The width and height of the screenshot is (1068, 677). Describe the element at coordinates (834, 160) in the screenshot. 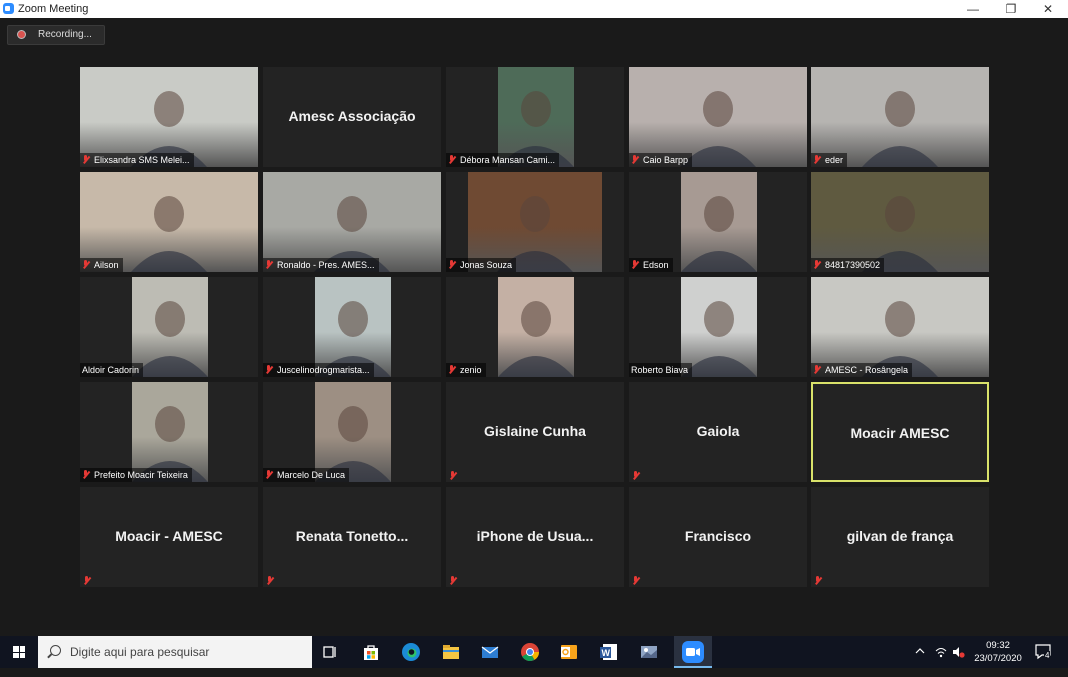

I see `participant-name: eder` at that location.